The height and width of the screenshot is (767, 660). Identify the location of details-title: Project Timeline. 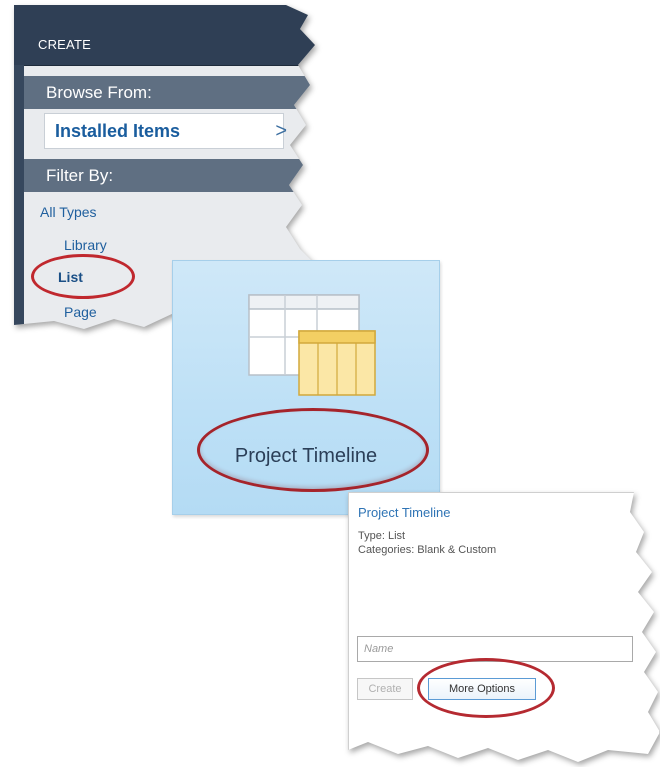
(404, 512).